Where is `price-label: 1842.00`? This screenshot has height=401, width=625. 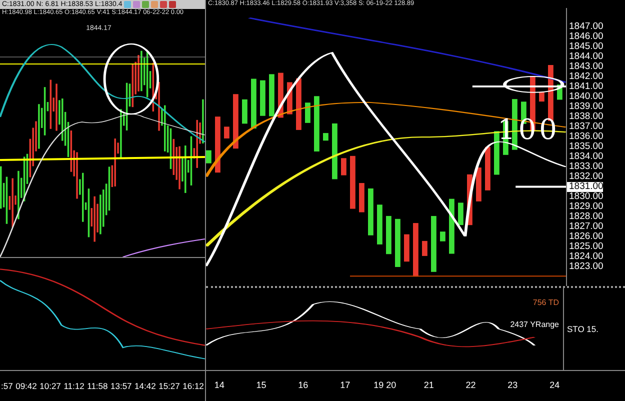
price-label: 1842.00 is located at coordinates (586, 77).